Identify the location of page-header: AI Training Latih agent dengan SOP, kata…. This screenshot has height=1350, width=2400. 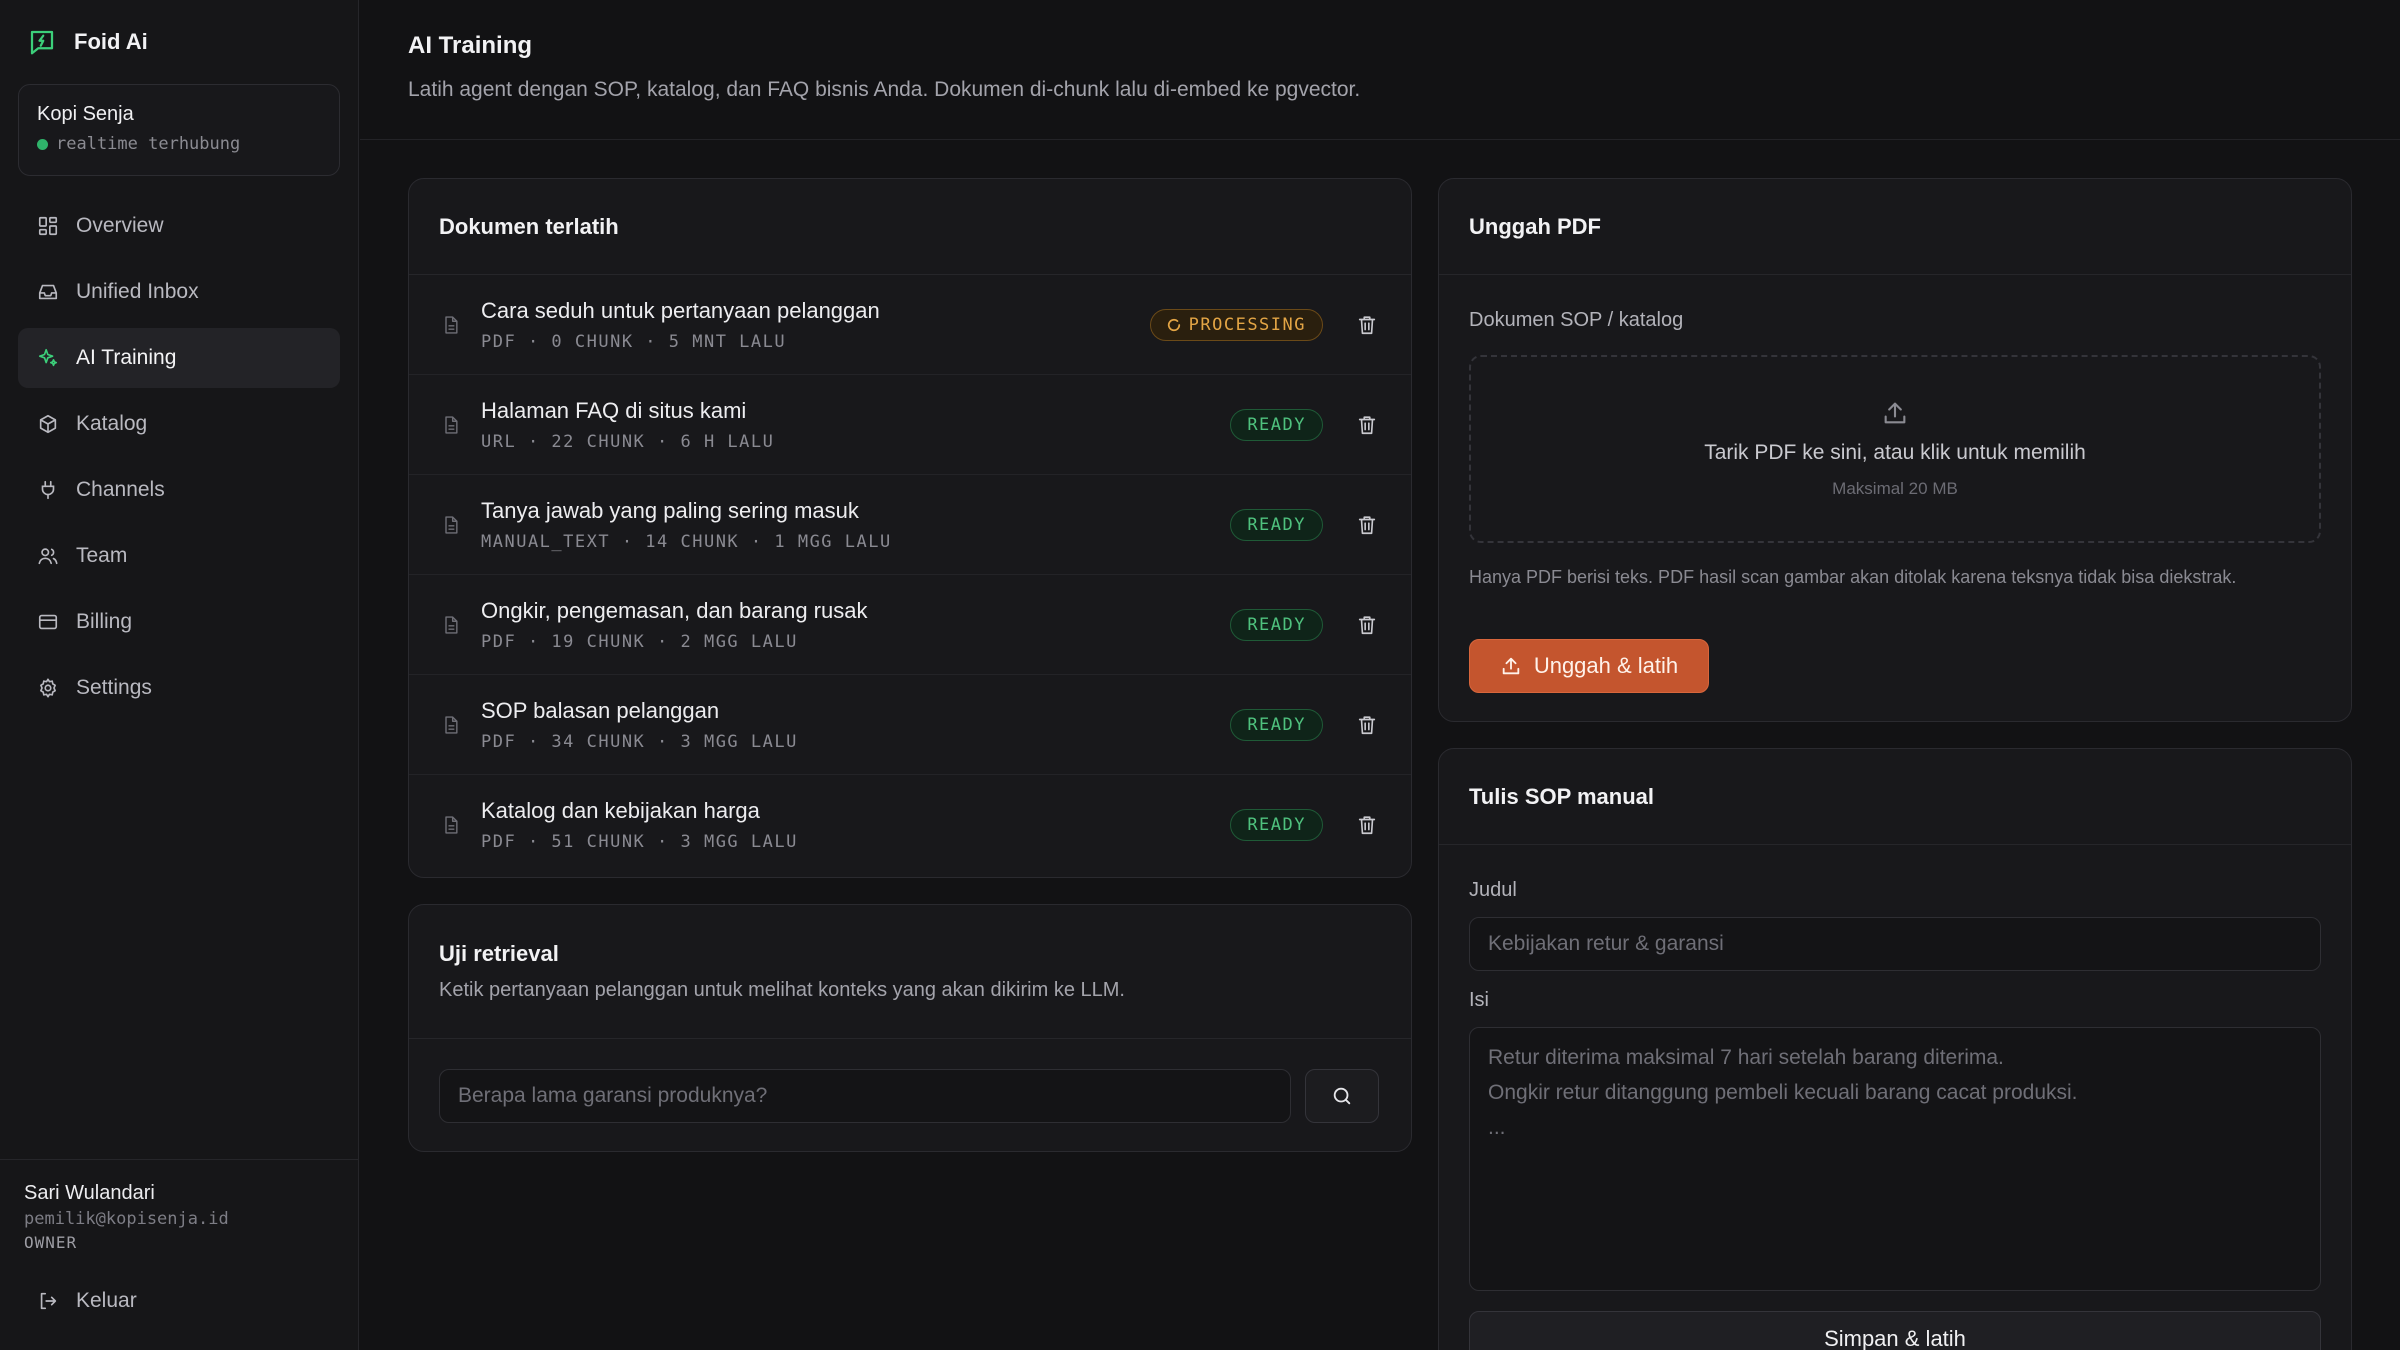
(1380, 70).